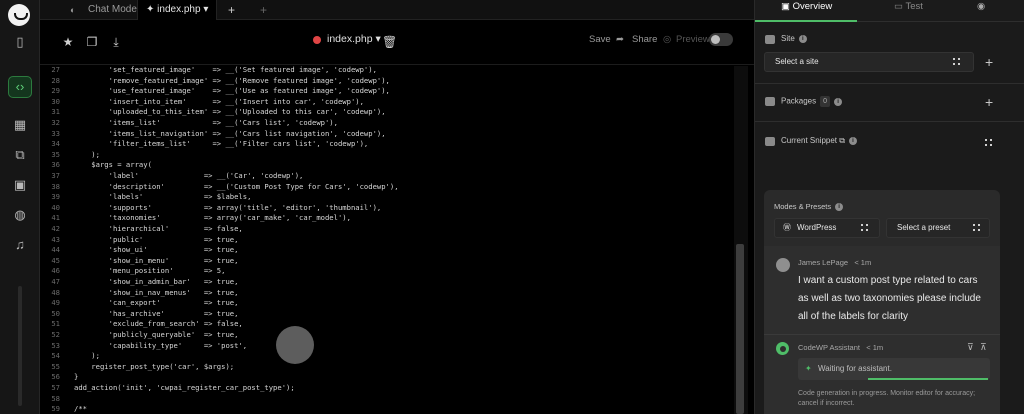  I want to click on code-line: 48 'show_in_nav_menus' => true,, so click(139, 293).